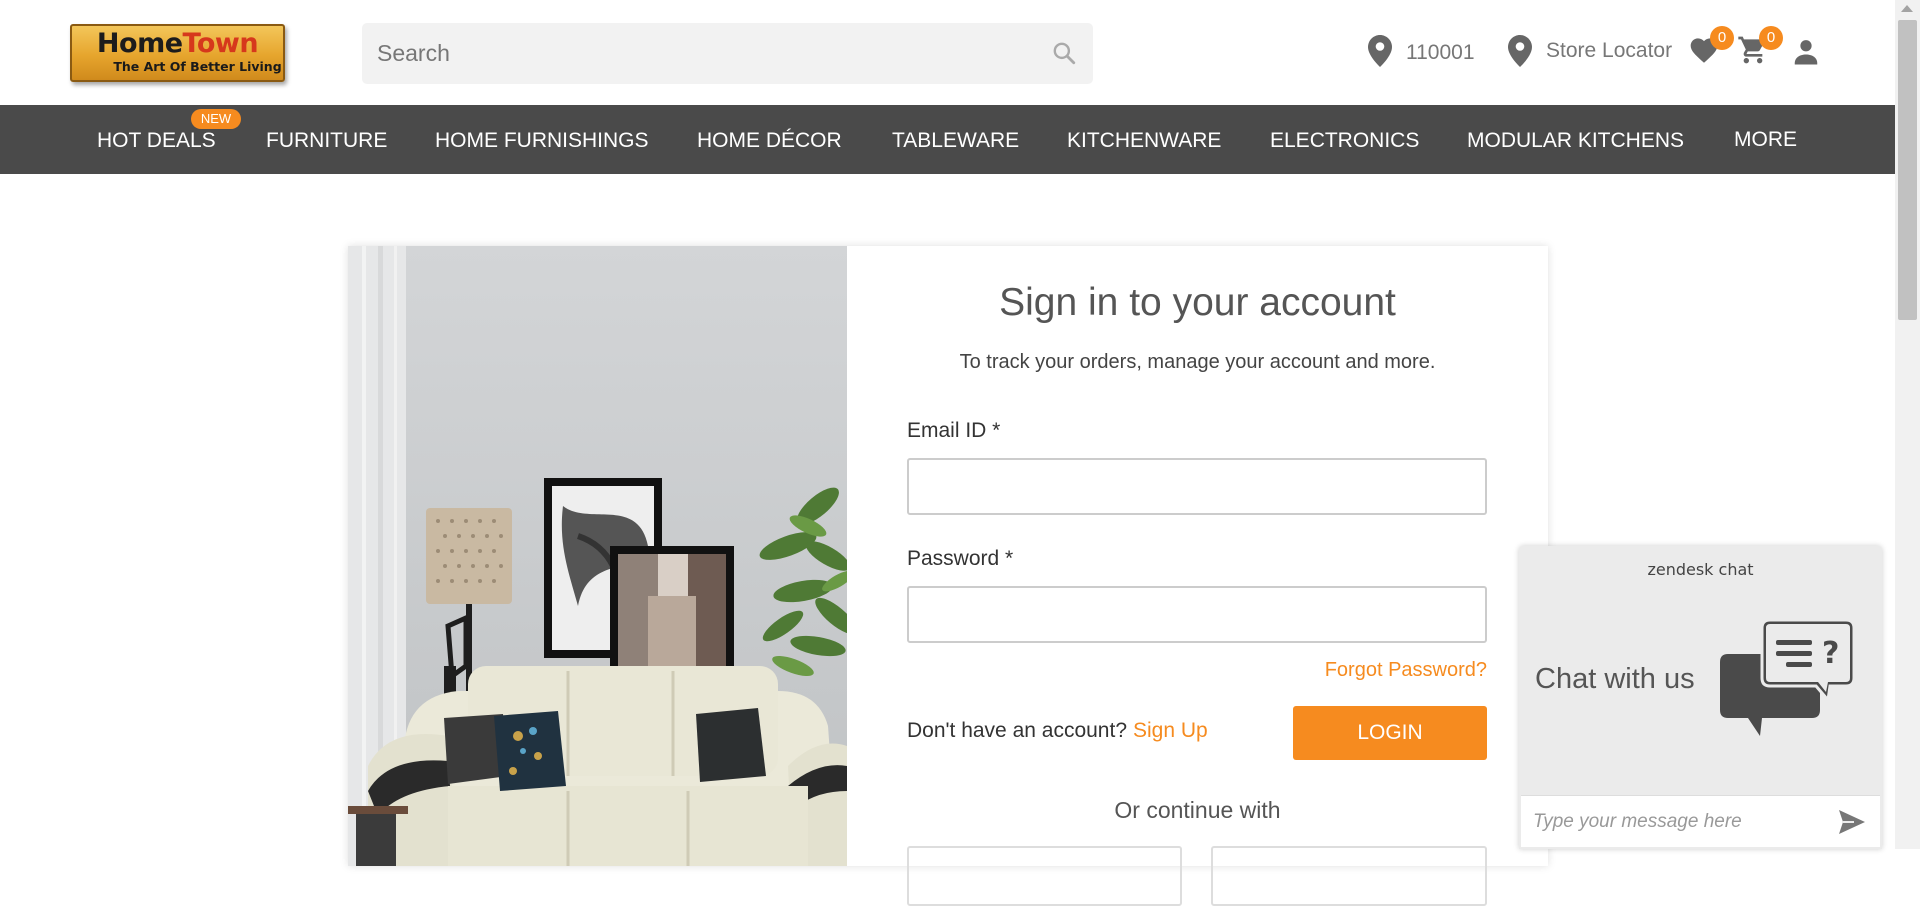 The width and height of the screenshot is (1920, 906). Describe the element at coordinates (1064, 53) in the screenshot. I see `search-icon` at that location.